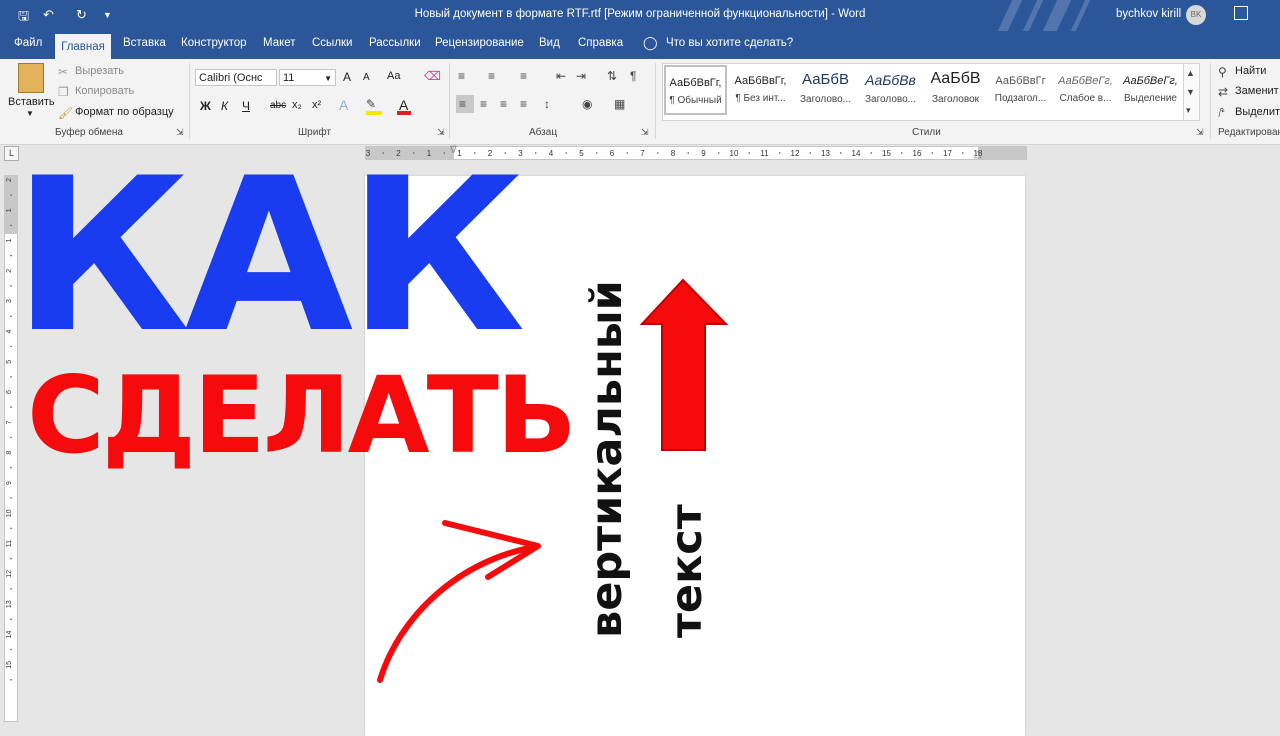  I want to click on styles-scroll: ▲ ▼ ▾, so click(1191, 92).